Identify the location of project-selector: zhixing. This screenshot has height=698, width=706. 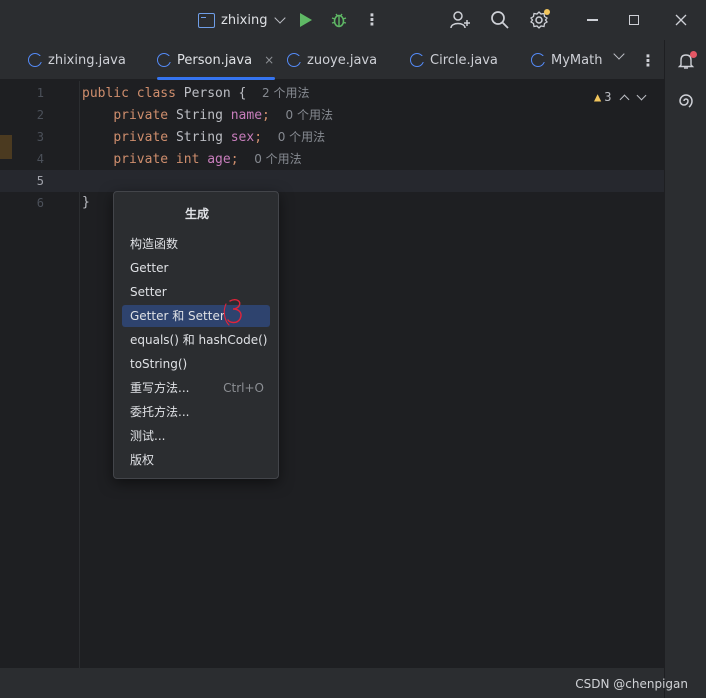
(242, 20).